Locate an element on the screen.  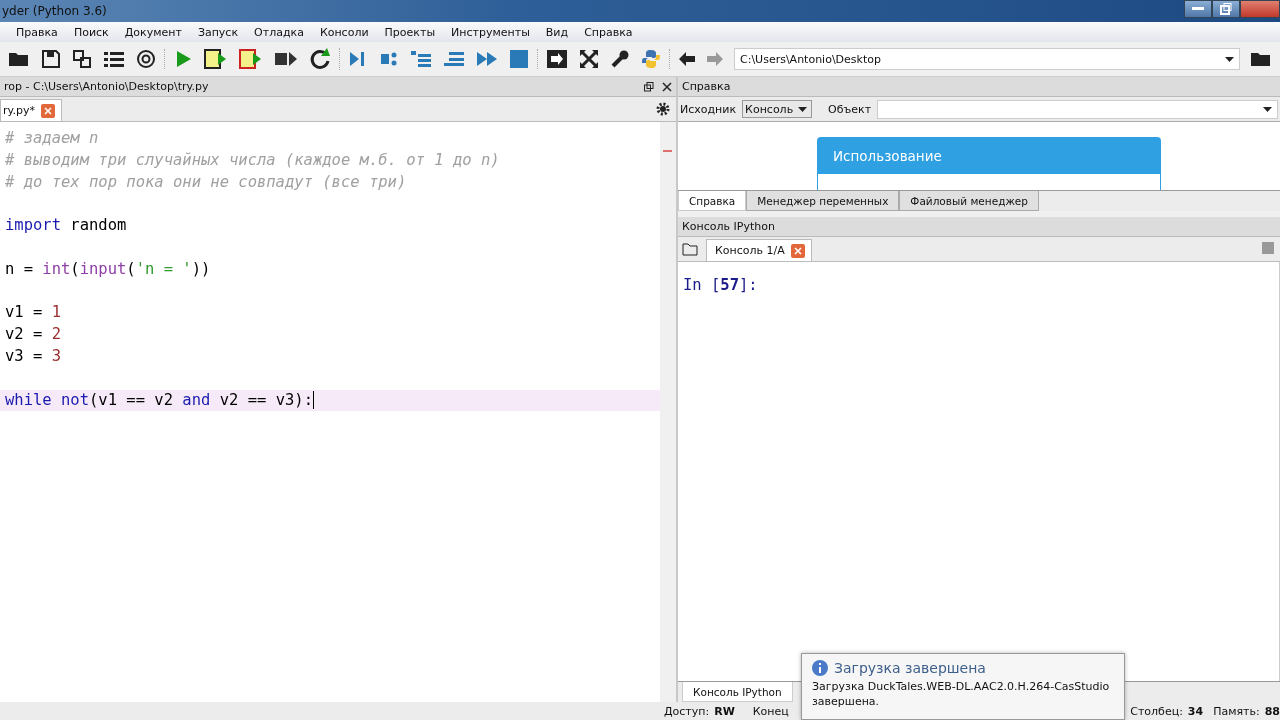
minimize-button is located at coordinates (1198, 9).